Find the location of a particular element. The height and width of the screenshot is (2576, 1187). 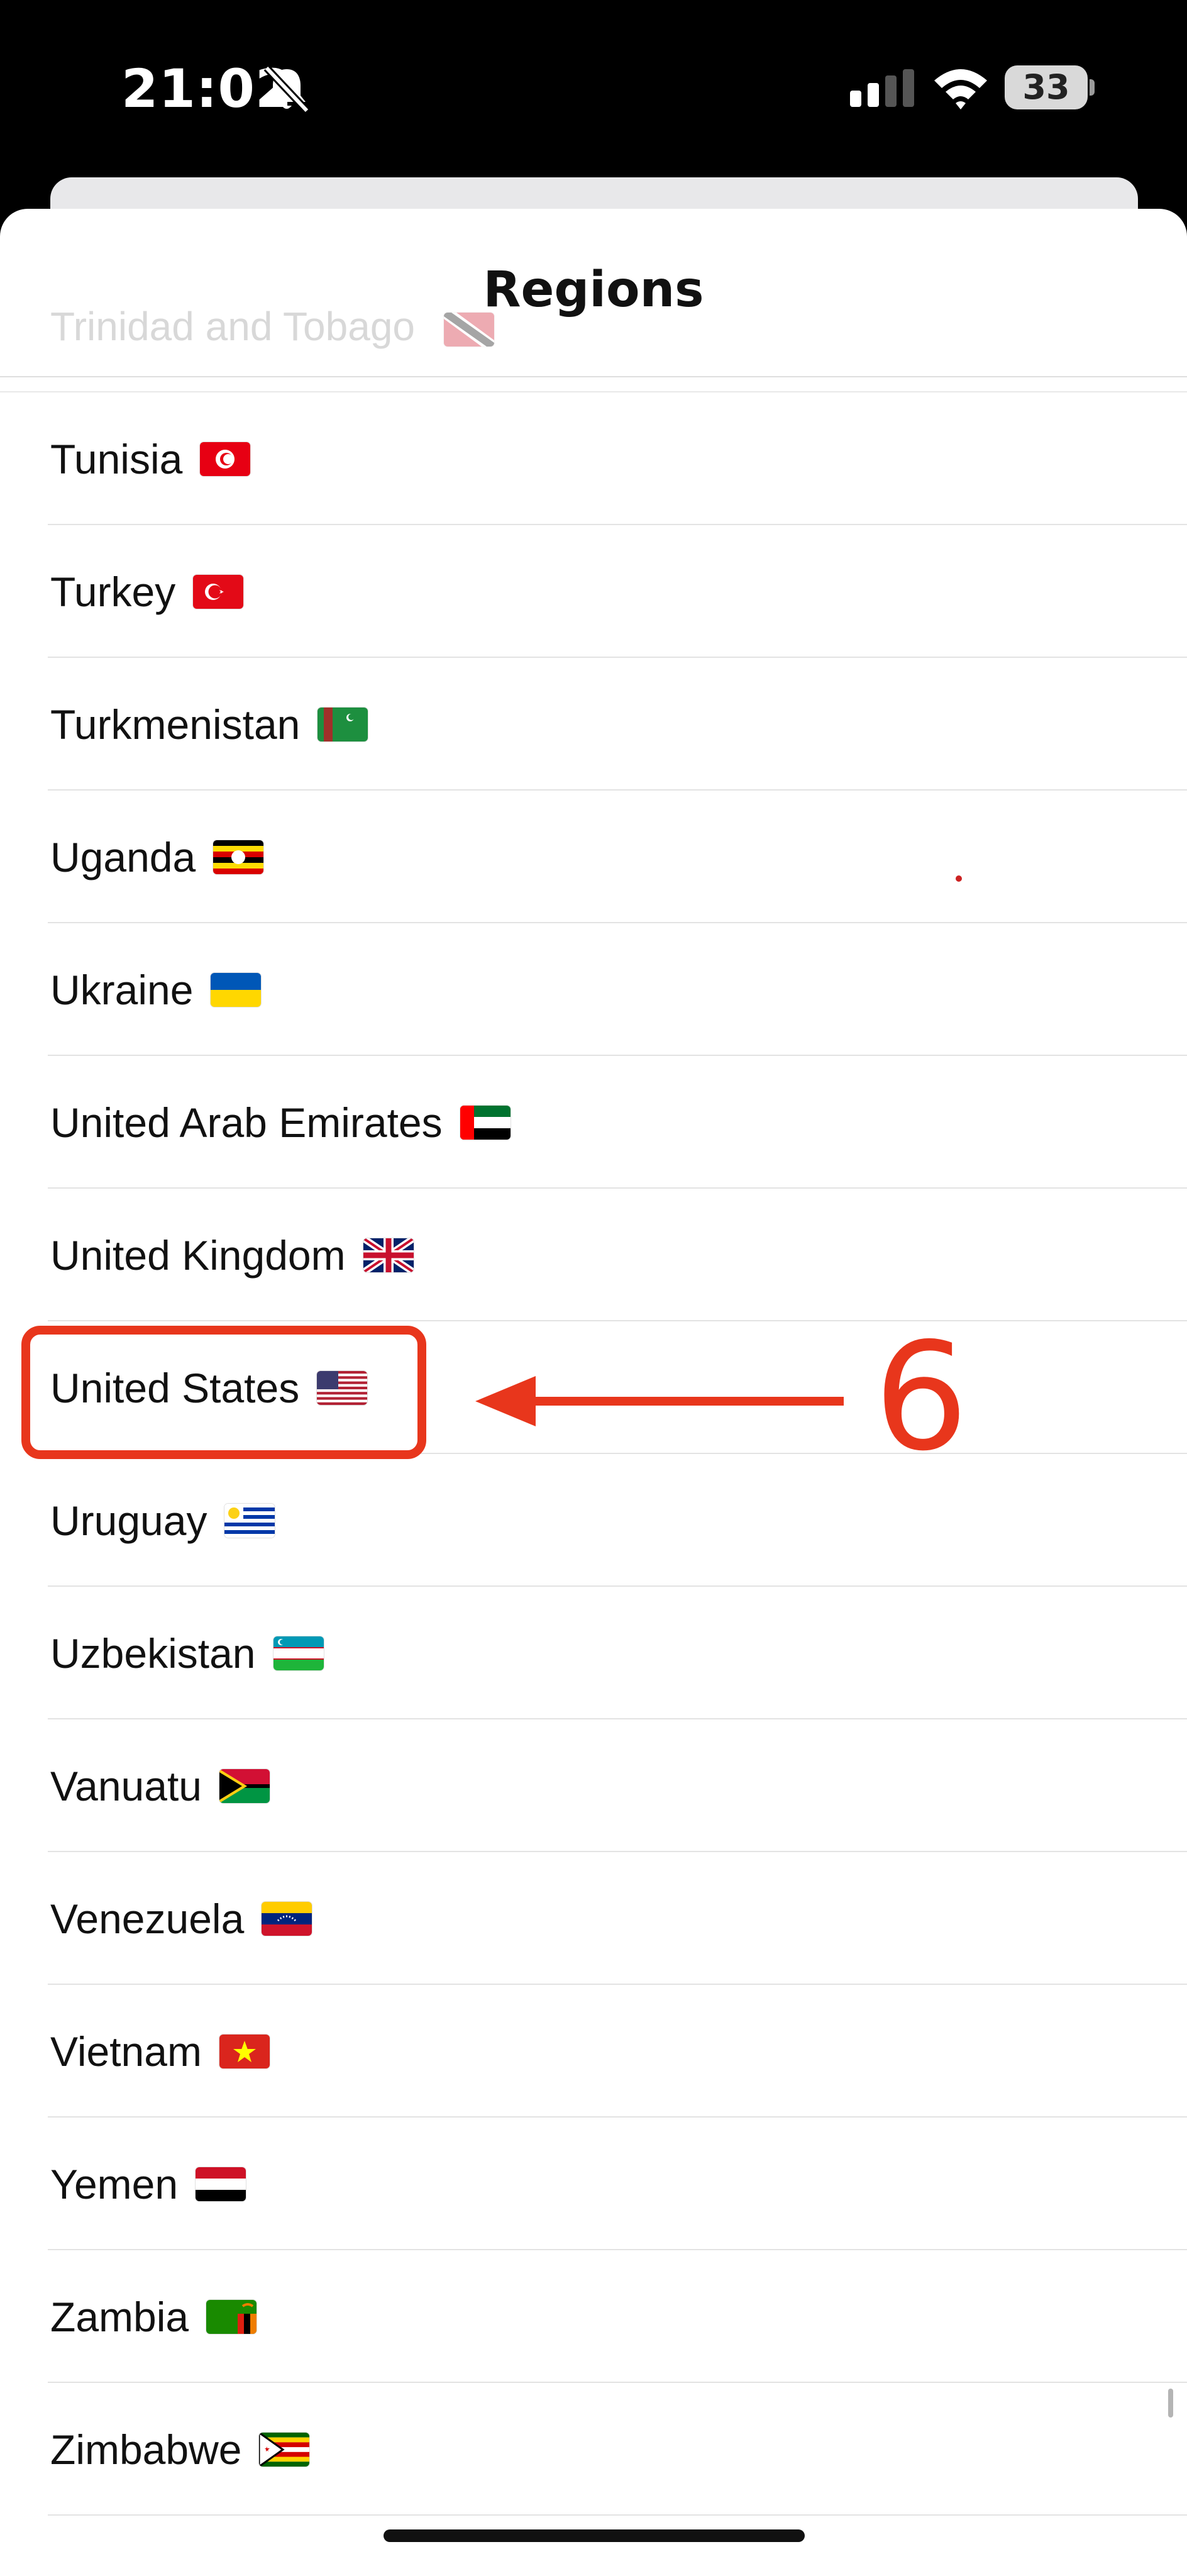

region-row-vn: Vietnam is located at coordinates (593, 2051).